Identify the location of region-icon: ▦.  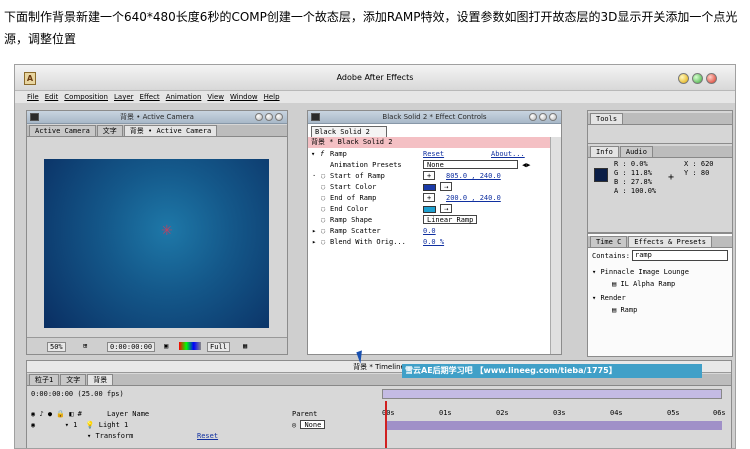
(245, 346).